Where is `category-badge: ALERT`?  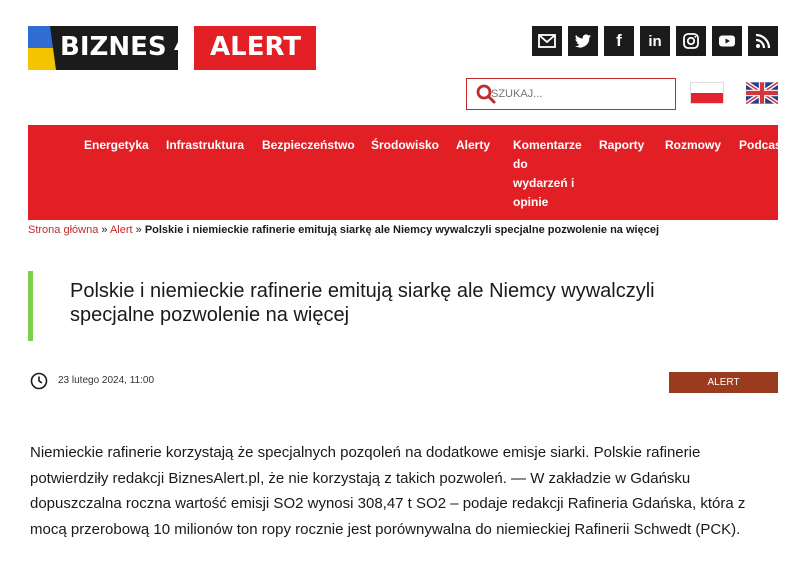 category-badge: ALERT is located at coordinates (723, 382).